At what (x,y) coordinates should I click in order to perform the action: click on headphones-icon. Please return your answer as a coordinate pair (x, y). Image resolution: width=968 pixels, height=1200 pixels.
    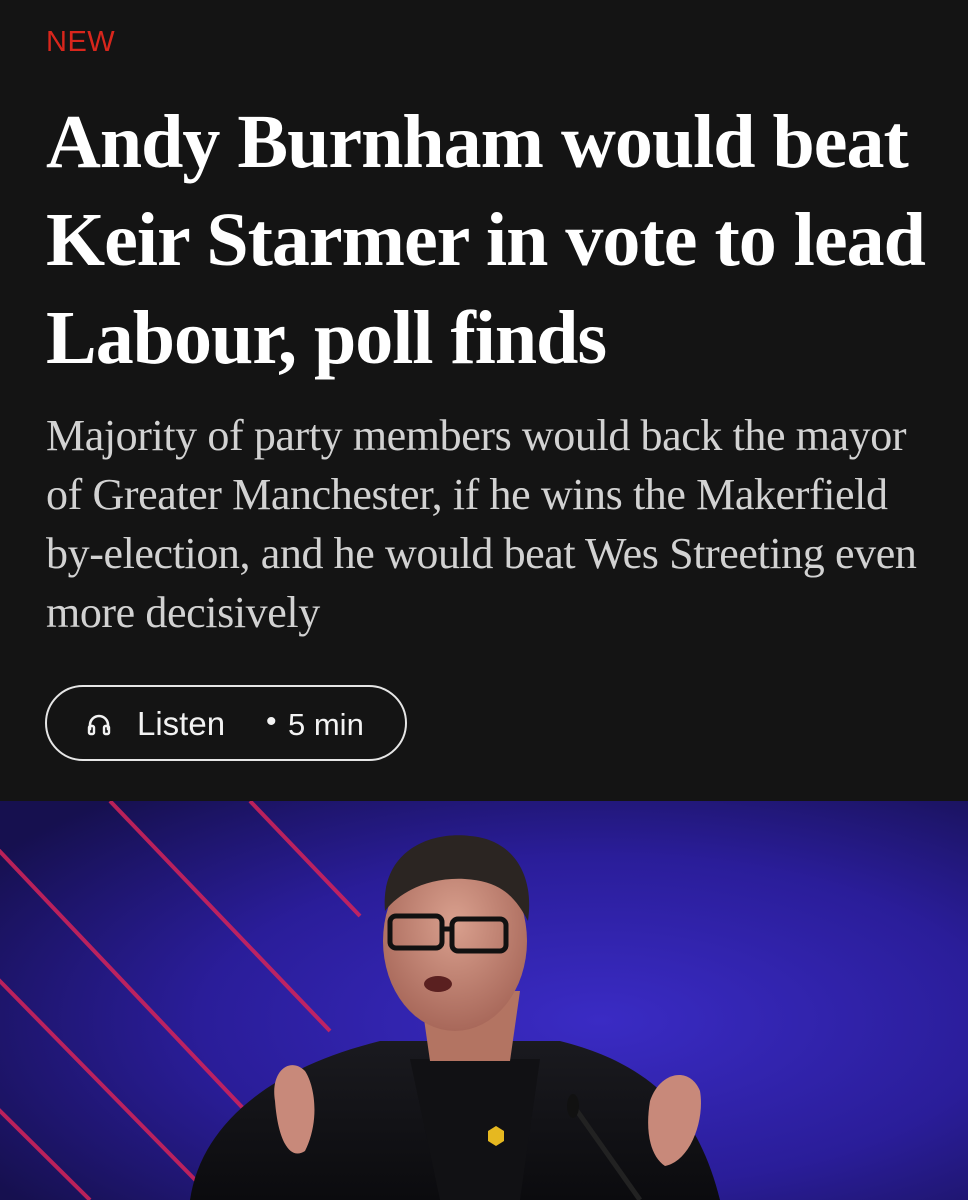
    Looking at the image, I should click on (99, 725).